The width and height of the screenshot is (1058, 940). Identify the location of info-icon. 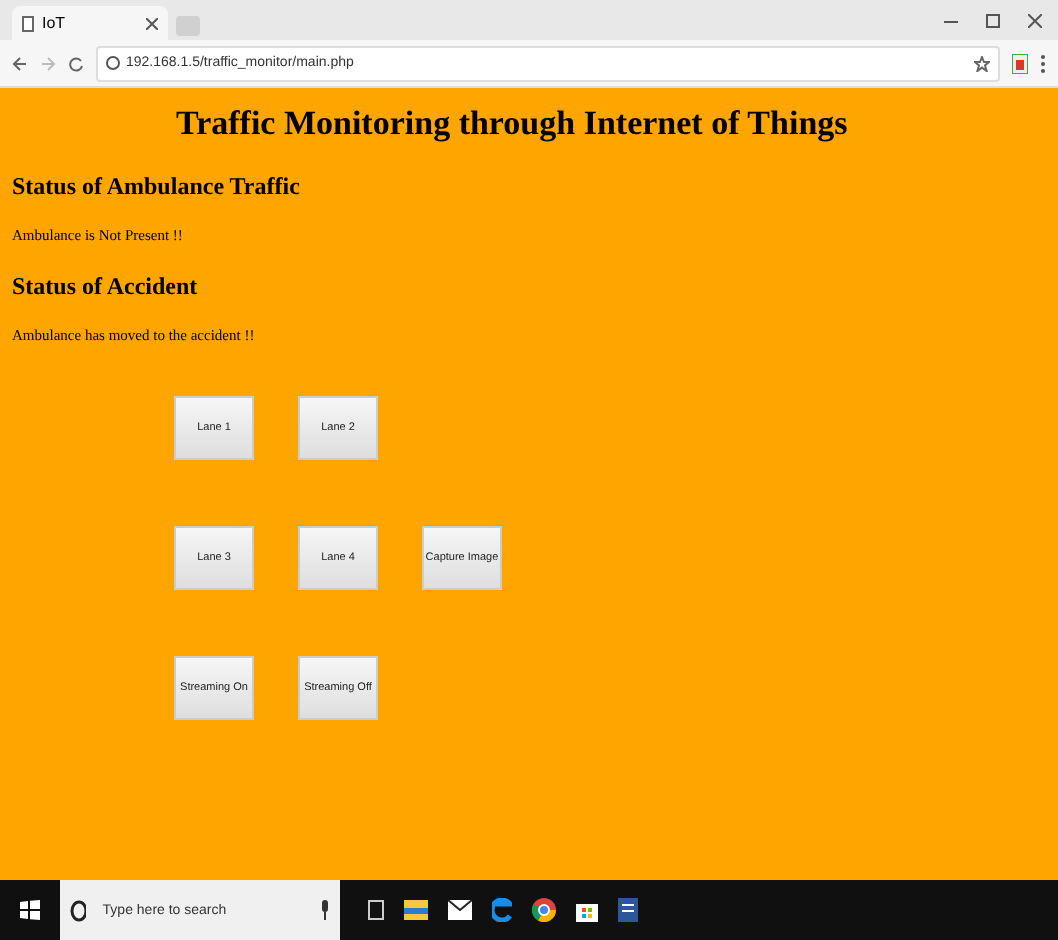
(113, 63).